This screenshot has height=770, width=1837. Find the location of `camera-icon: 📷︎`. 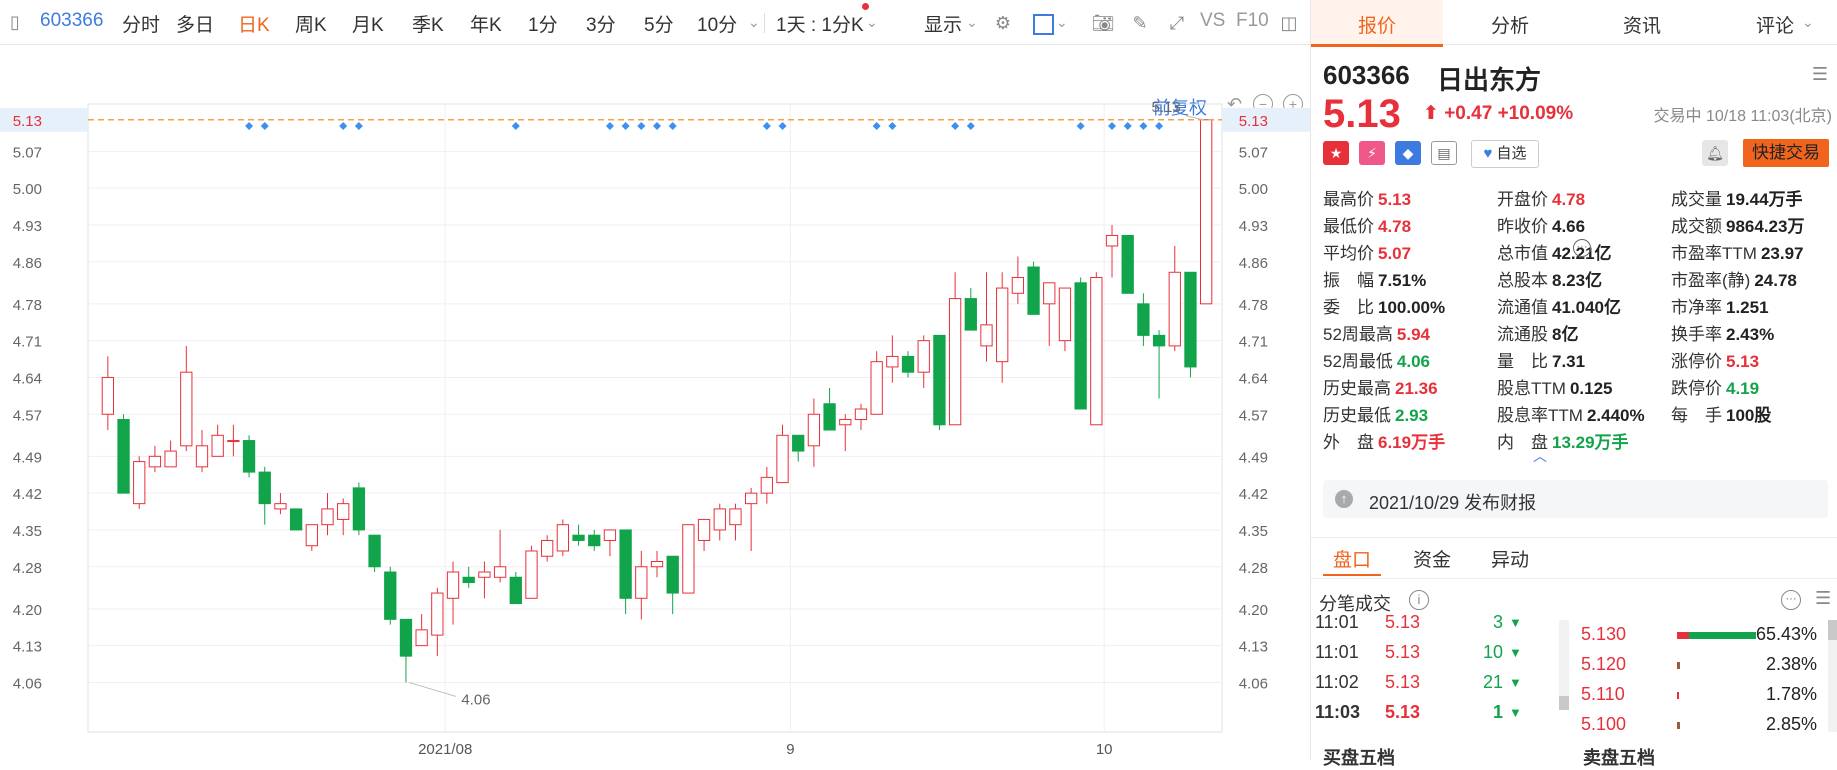

camera-icon: 📷︎ is located at coordinates (1103, 23).